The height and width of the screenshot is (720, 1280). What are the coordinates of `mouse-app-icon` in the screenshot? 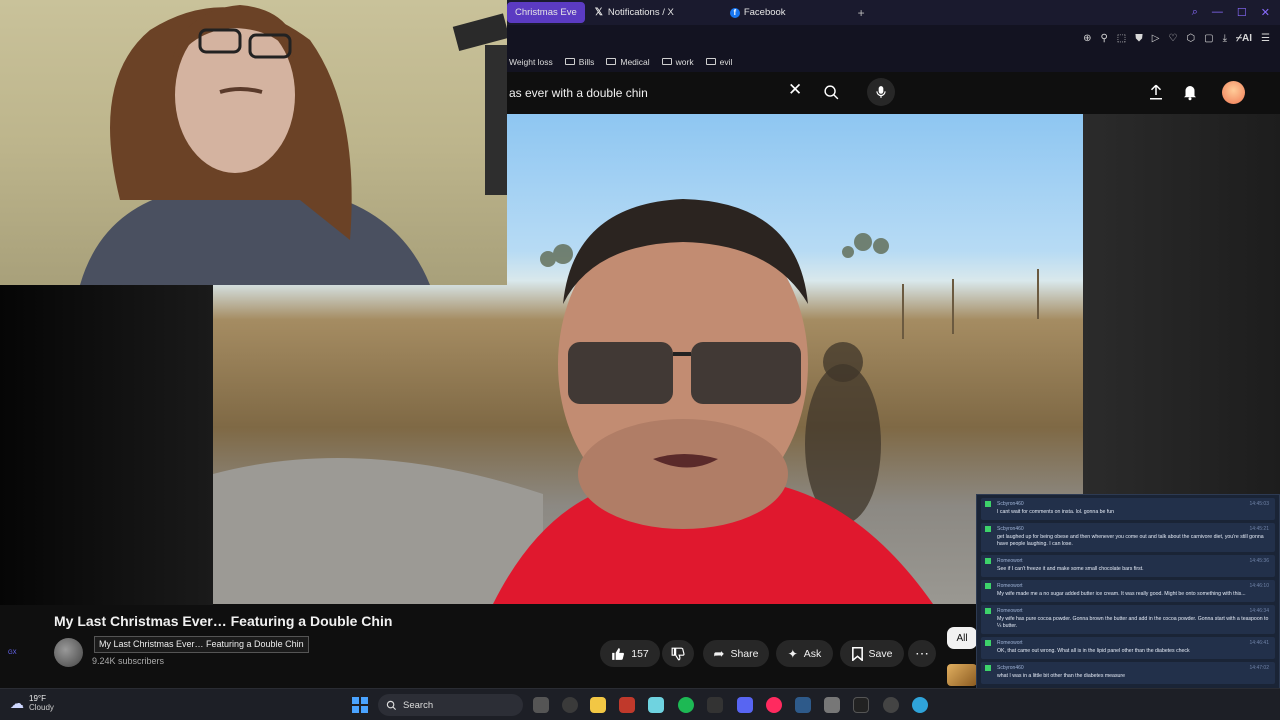 It's located at (832, 705).